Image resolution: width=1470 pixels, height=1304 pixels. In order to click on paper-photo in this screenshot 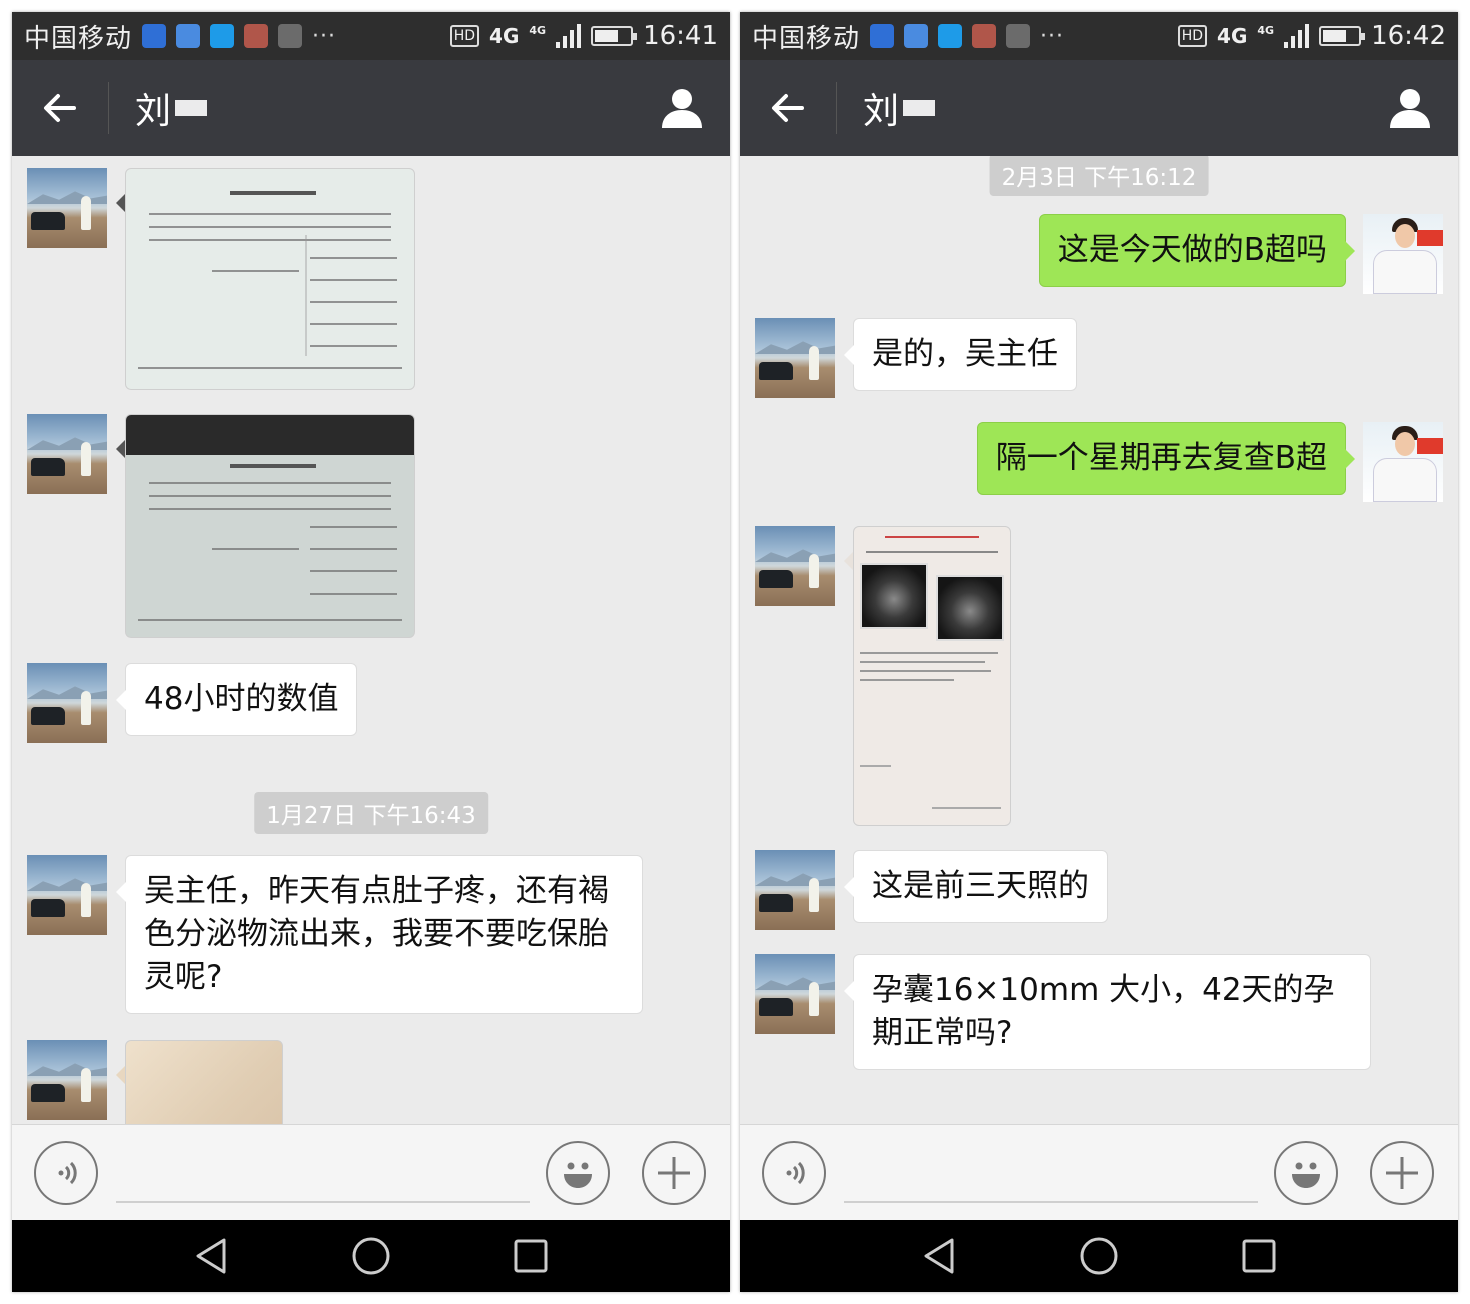, I will do `click(204, 1082)`.